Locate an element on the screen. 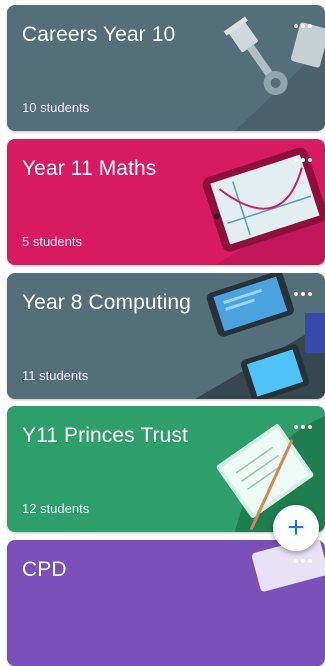 The height and width of the screenshot is (666, 325). plus-icon: + is located at coordinates (296, 527).